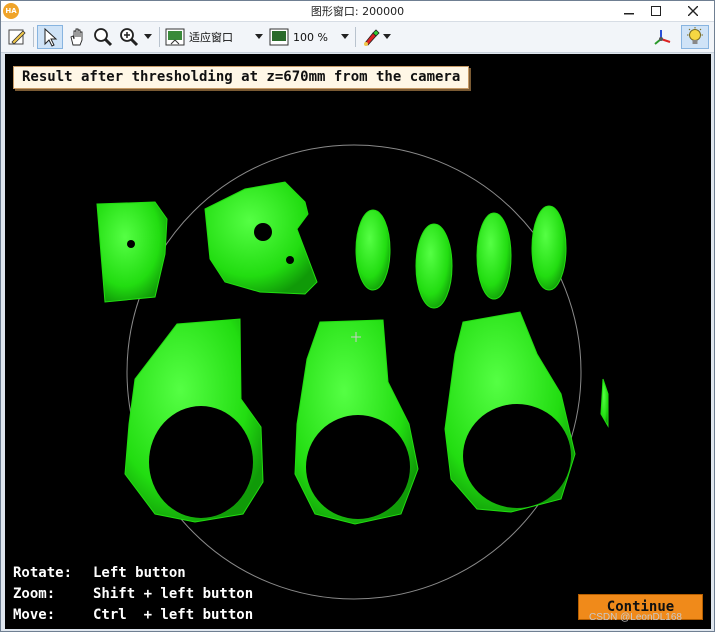 The width and height of the screenshot is (715, 632). Describe the element at coordinates (279, 37) in the screenshot. I see `zoom-percent-icon` at that location.